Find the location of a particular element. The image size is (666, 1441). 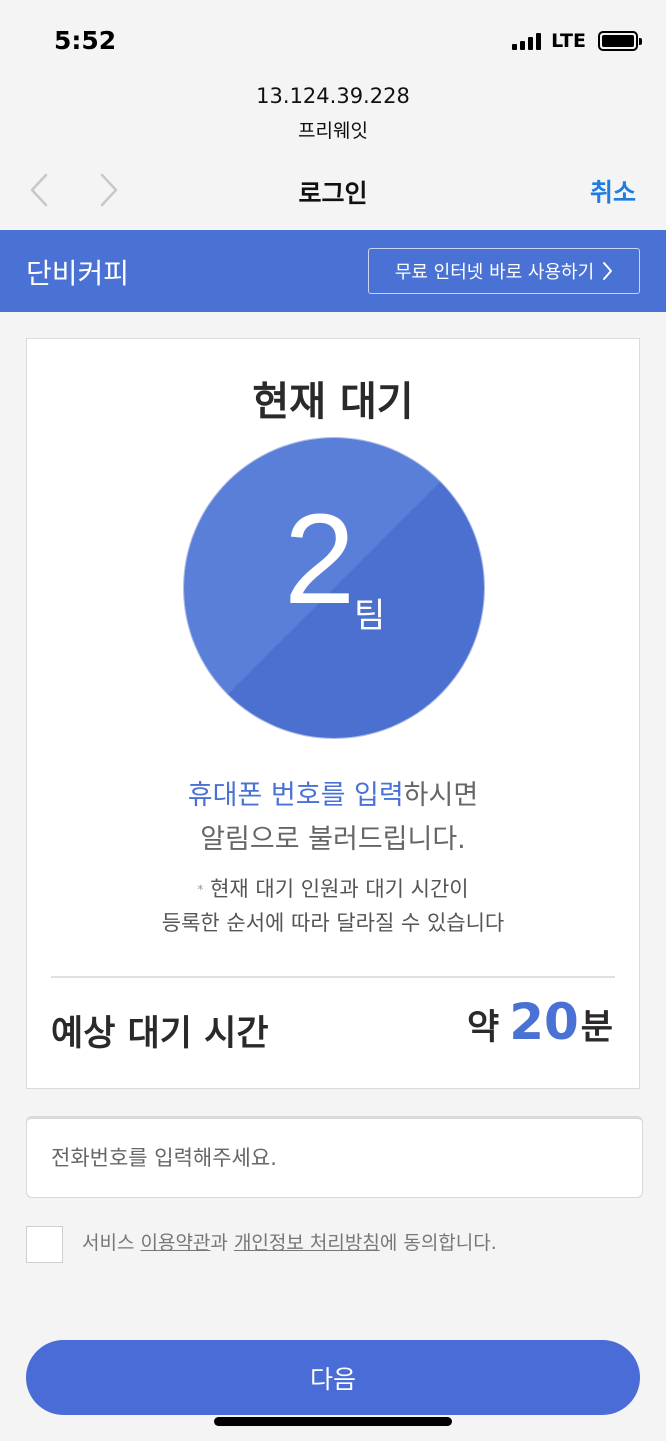

notify-rest: 하시면 is located at coordinates (441, 795).